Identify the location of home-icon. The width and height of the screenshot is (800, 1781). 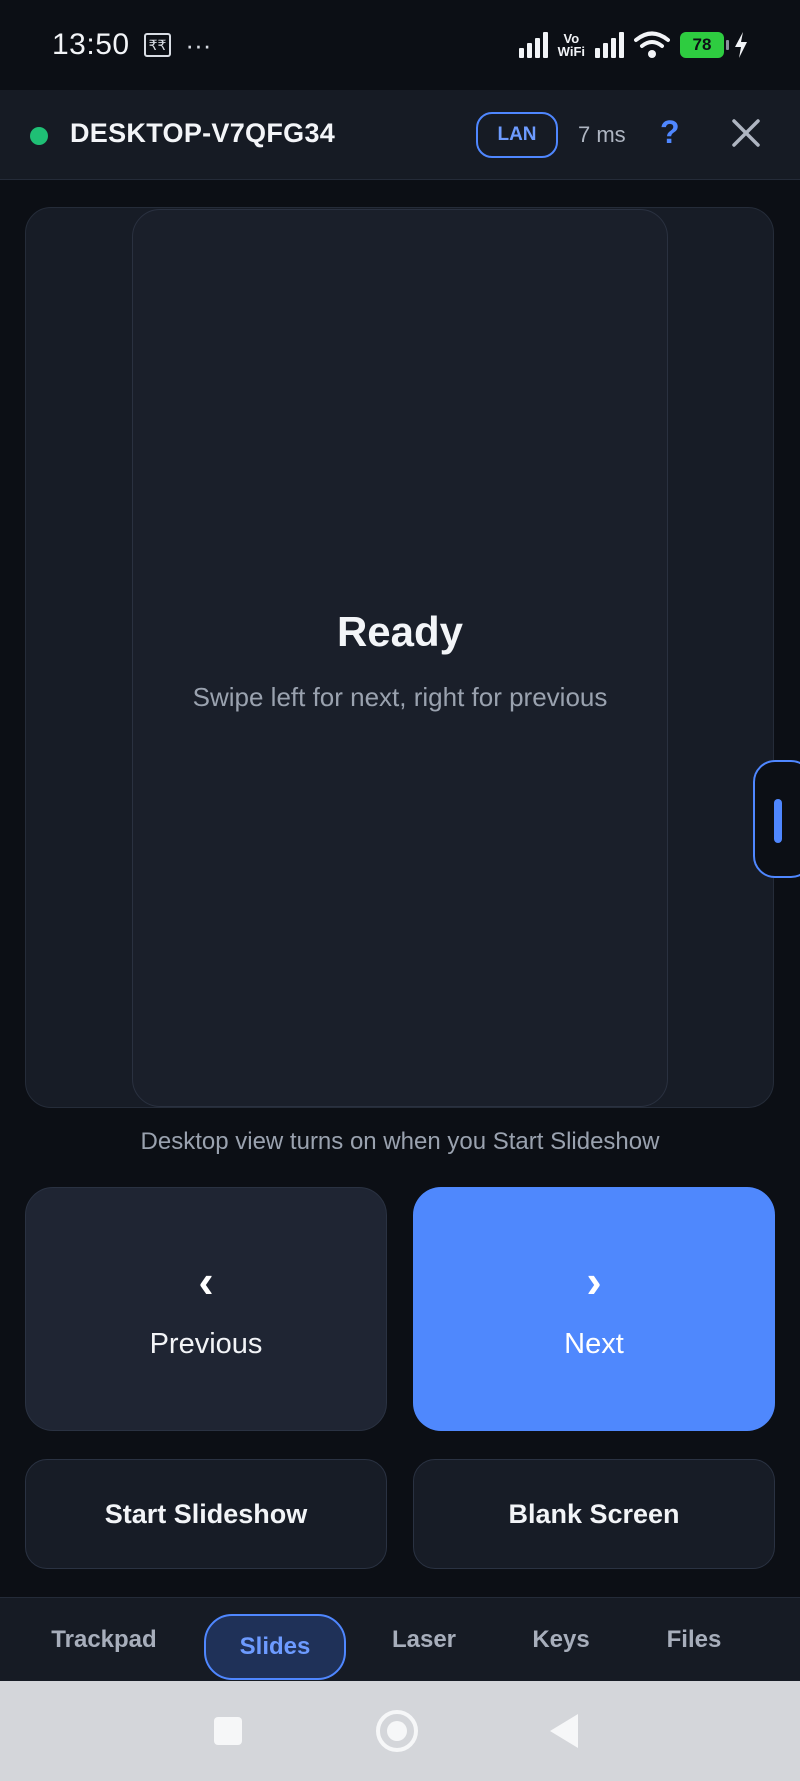
(397, 1731).